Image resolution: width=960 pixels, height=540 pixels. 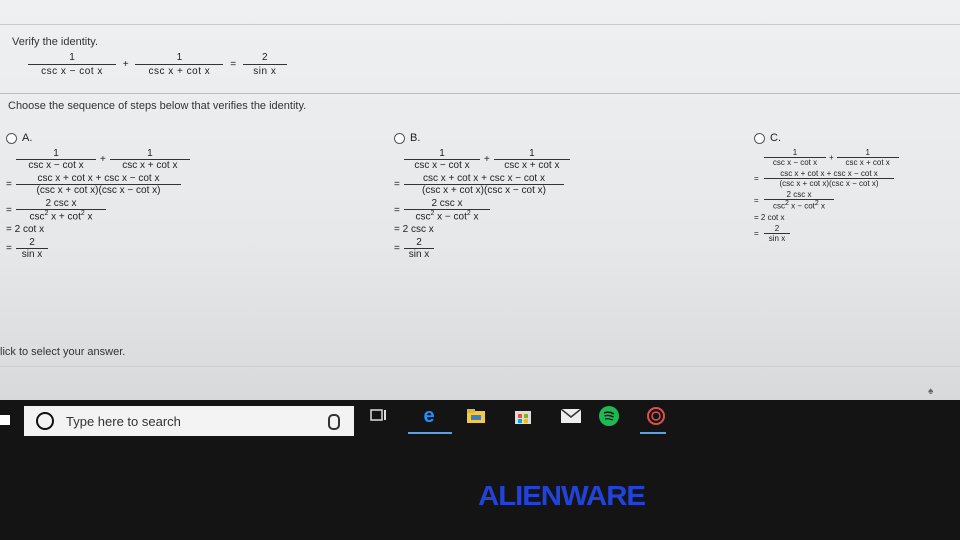 I want to click on edge-browser-icon: e, so click(x=429, y=416).